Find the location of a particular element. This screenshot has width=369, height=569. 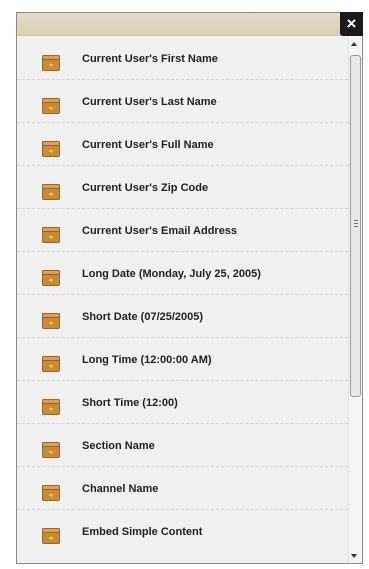

list-item: Current User's Email Address is located at coordinates (182, 230).